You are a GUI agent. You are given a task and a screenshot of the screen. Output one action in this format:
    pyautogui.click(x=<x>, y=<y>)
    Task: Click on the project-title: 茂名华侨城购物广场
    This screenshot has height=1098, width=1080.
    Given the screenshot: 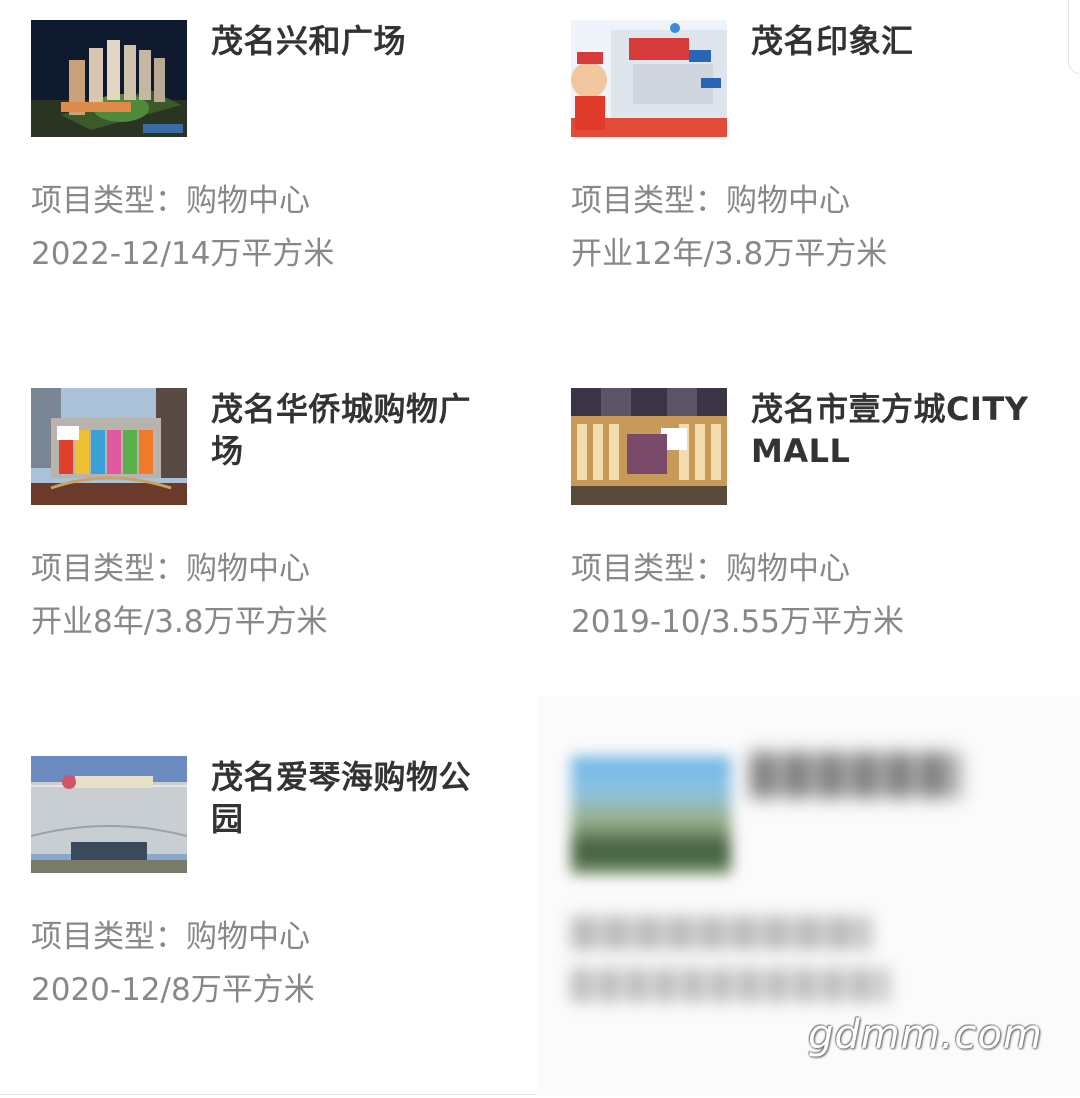 What is the action you would take?
    pyautogui.click(x=356, y=430)
    